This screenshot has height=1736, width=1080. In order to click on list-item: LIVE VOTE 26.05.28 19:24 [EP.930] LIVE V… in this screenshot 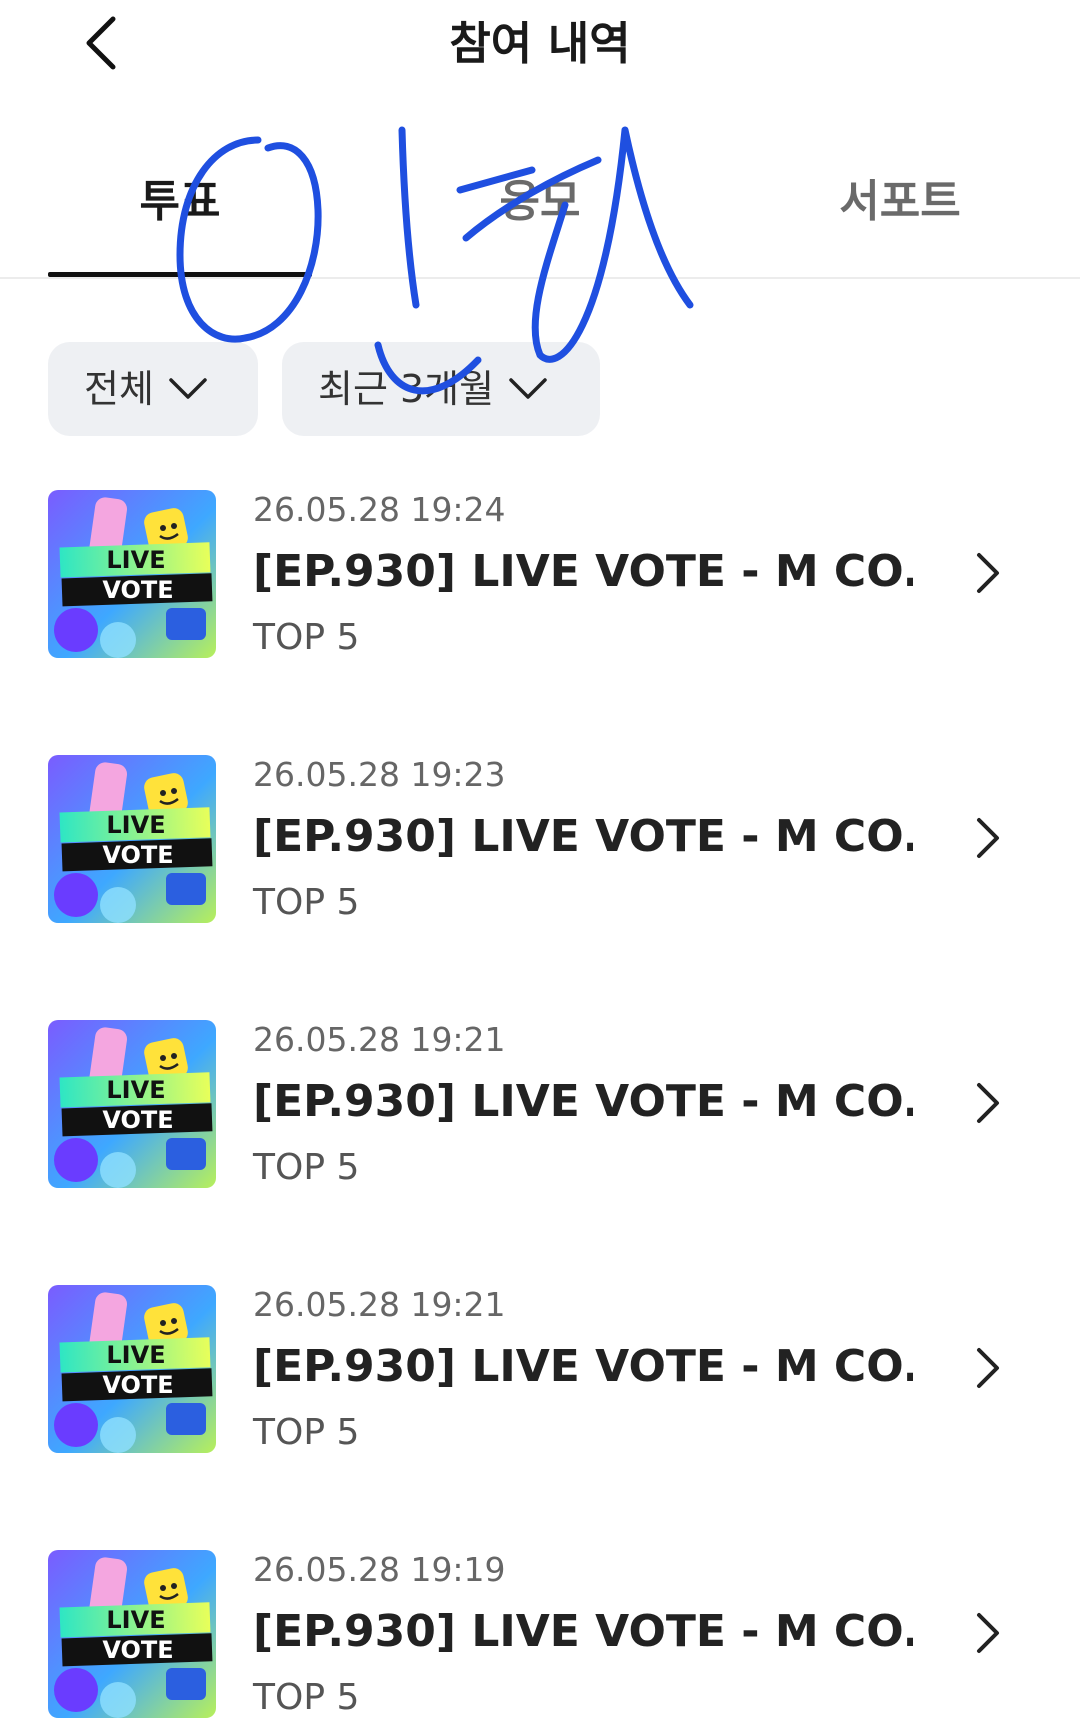, I will do `click(540, 575)`.